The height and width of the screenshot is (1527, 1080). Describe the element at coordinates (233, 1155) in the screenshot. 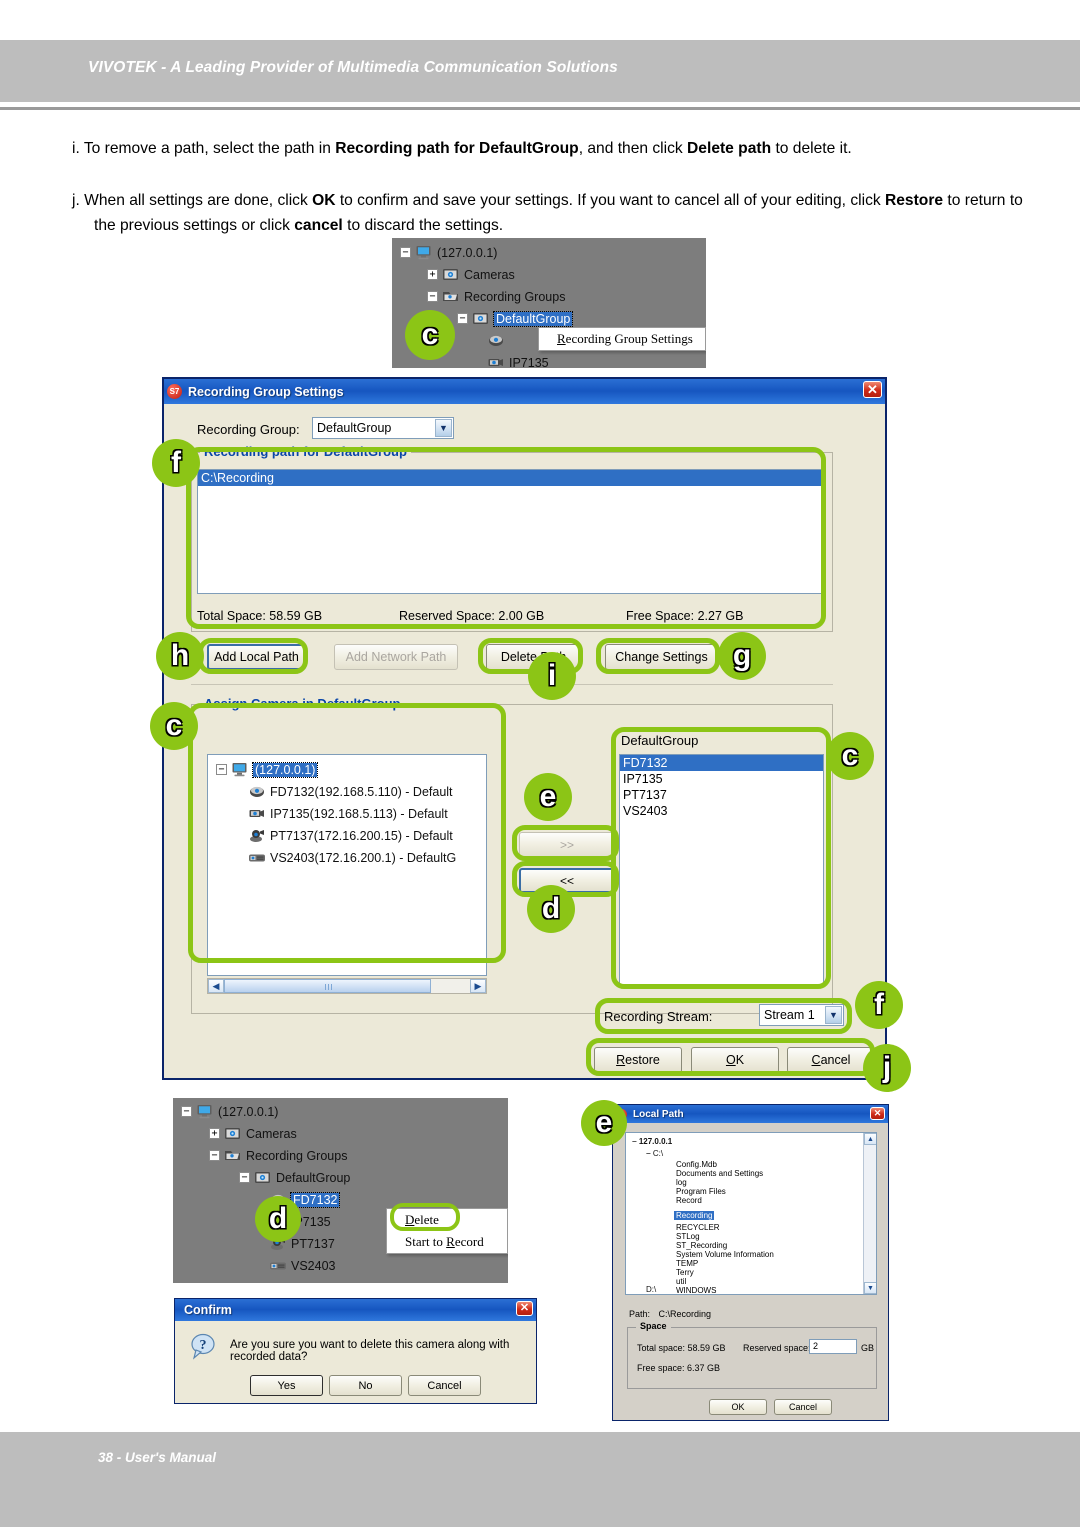

I see `open-folder-icon` at that location.